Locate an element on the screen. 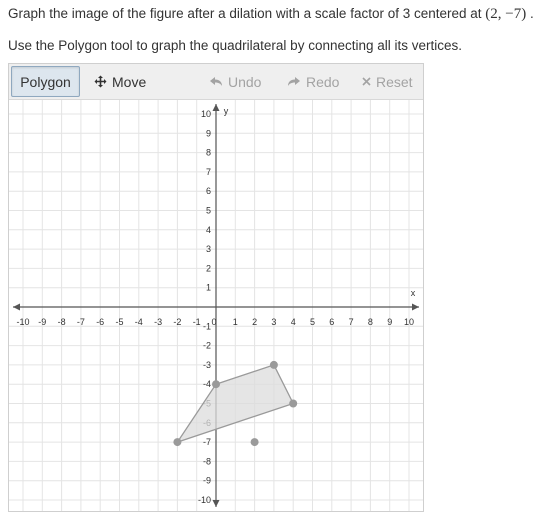  y-axis-label: y is located at coordinates (226, 111).